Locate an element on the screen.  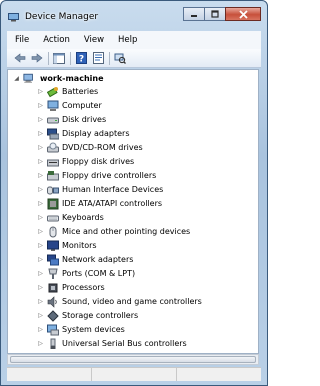
mouse-icon is located at coordinates (53, 232).